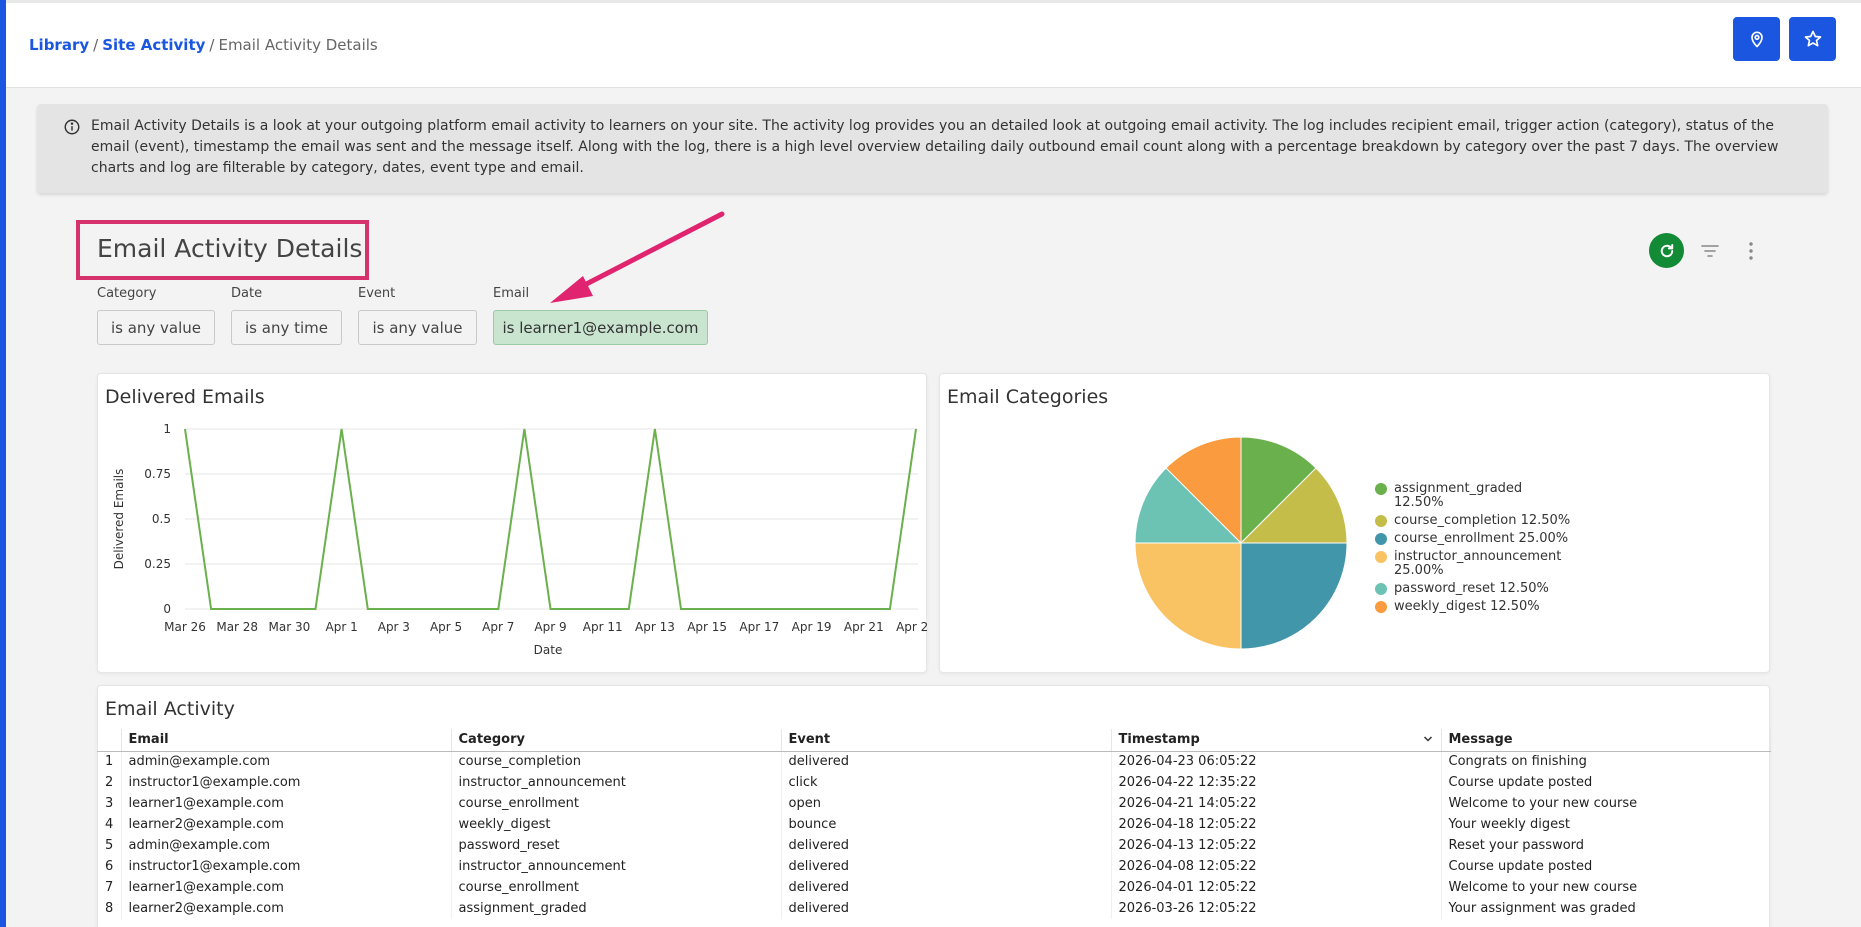 This screenshot has width=1861, height=927. I want to click on message-cell: Reset your password, so click(1606, 845).